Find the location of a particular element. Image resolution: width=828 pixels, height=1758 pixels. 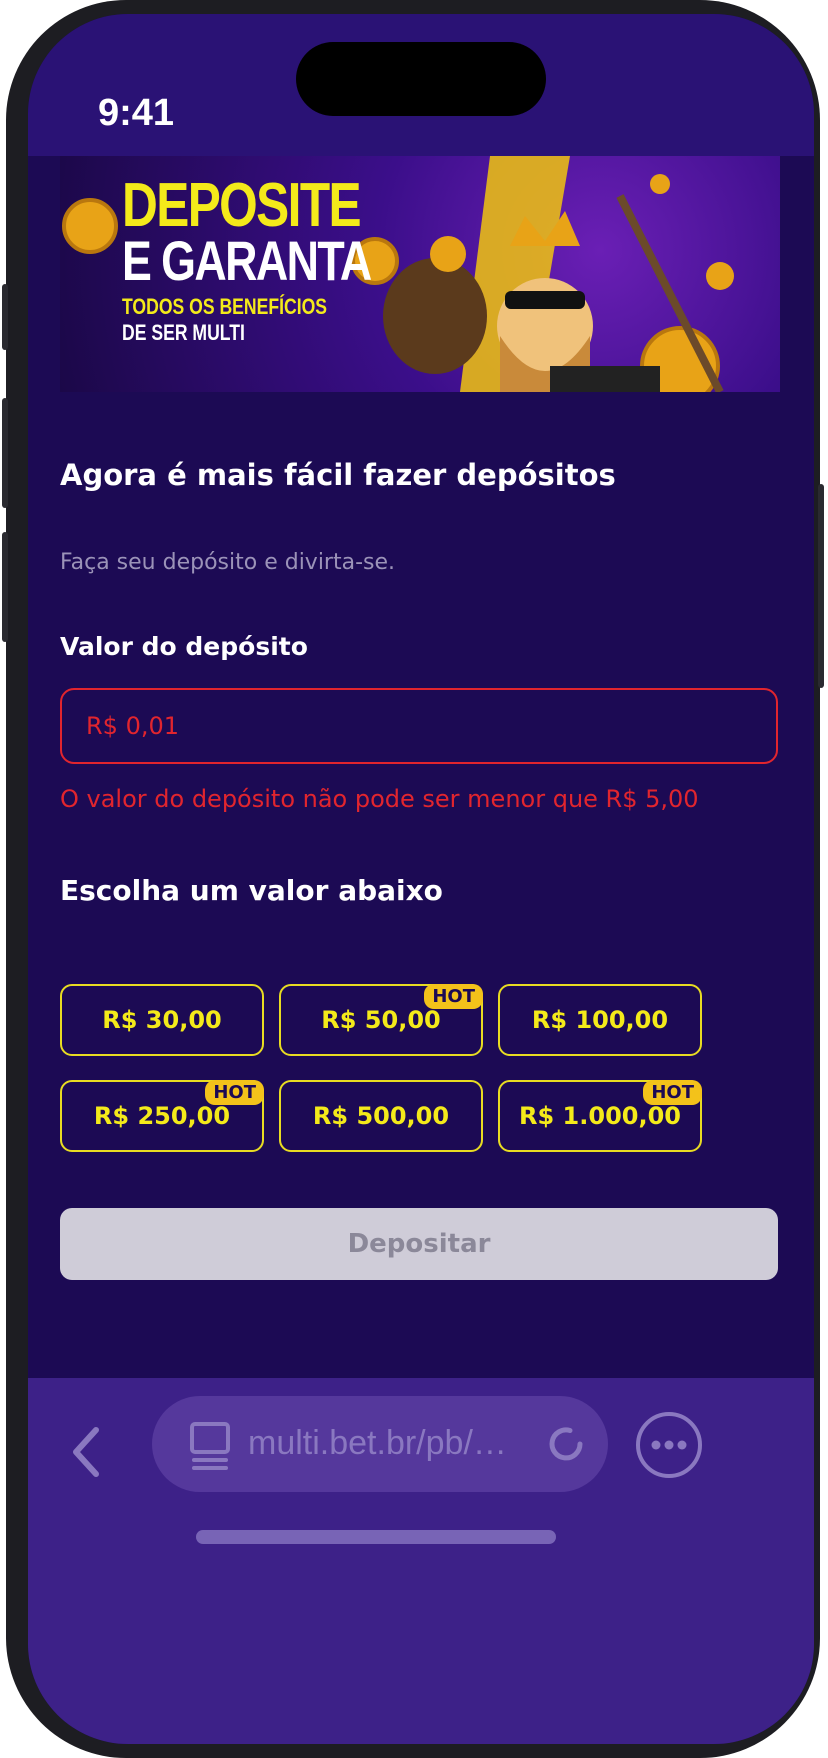

amount-option-500: R$ 500,00 is located at coordinates (381, 1116).